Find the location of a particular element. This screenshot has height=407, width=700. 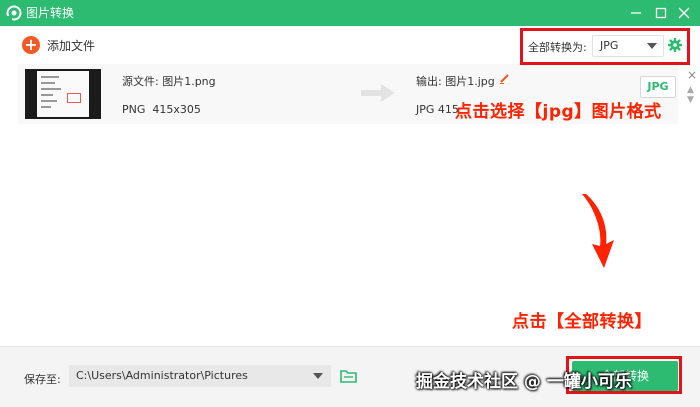

minimize-button is located at coordinates (636, 13).